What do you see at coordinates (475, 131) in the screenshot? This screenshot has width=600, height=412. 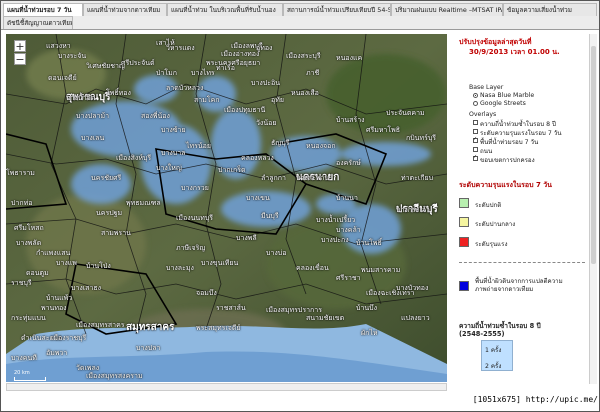 I see `overlay-severity-checkbox` at bounding box center [475, 131].